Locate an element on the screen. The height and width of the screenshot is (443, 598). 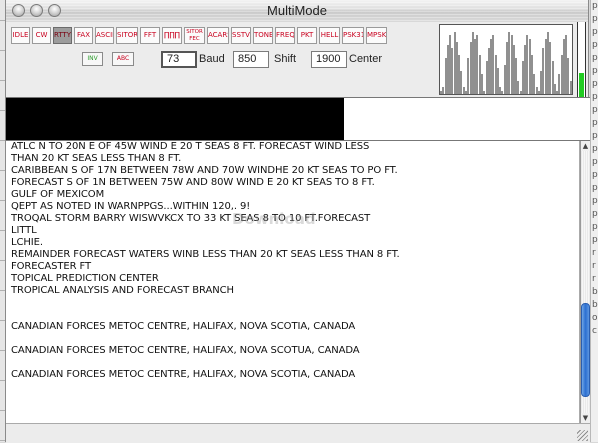
baud-label: Baud is located at coordinates (212, 59).